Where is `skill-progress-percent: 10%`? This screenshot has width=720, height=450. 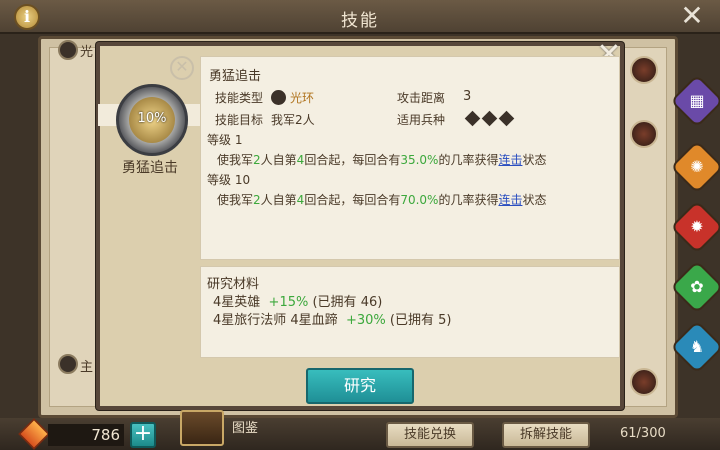 skill-progress-percent: 10% is located at coordinates (152, 118).